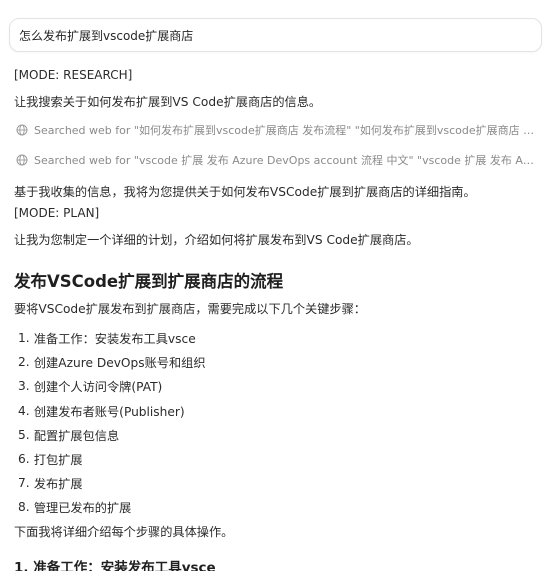 This screenshot has height=571, width=545. I want to click on list-item: 3. 创建个人访问令牌(PAT), so click(112, 386).